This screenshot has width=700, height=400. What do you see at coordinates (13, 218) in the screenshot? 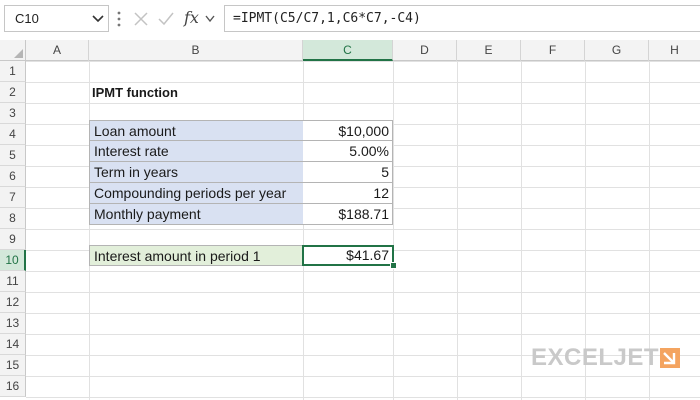
I see `row-header-8: 8` at bounding box center [13, 218].